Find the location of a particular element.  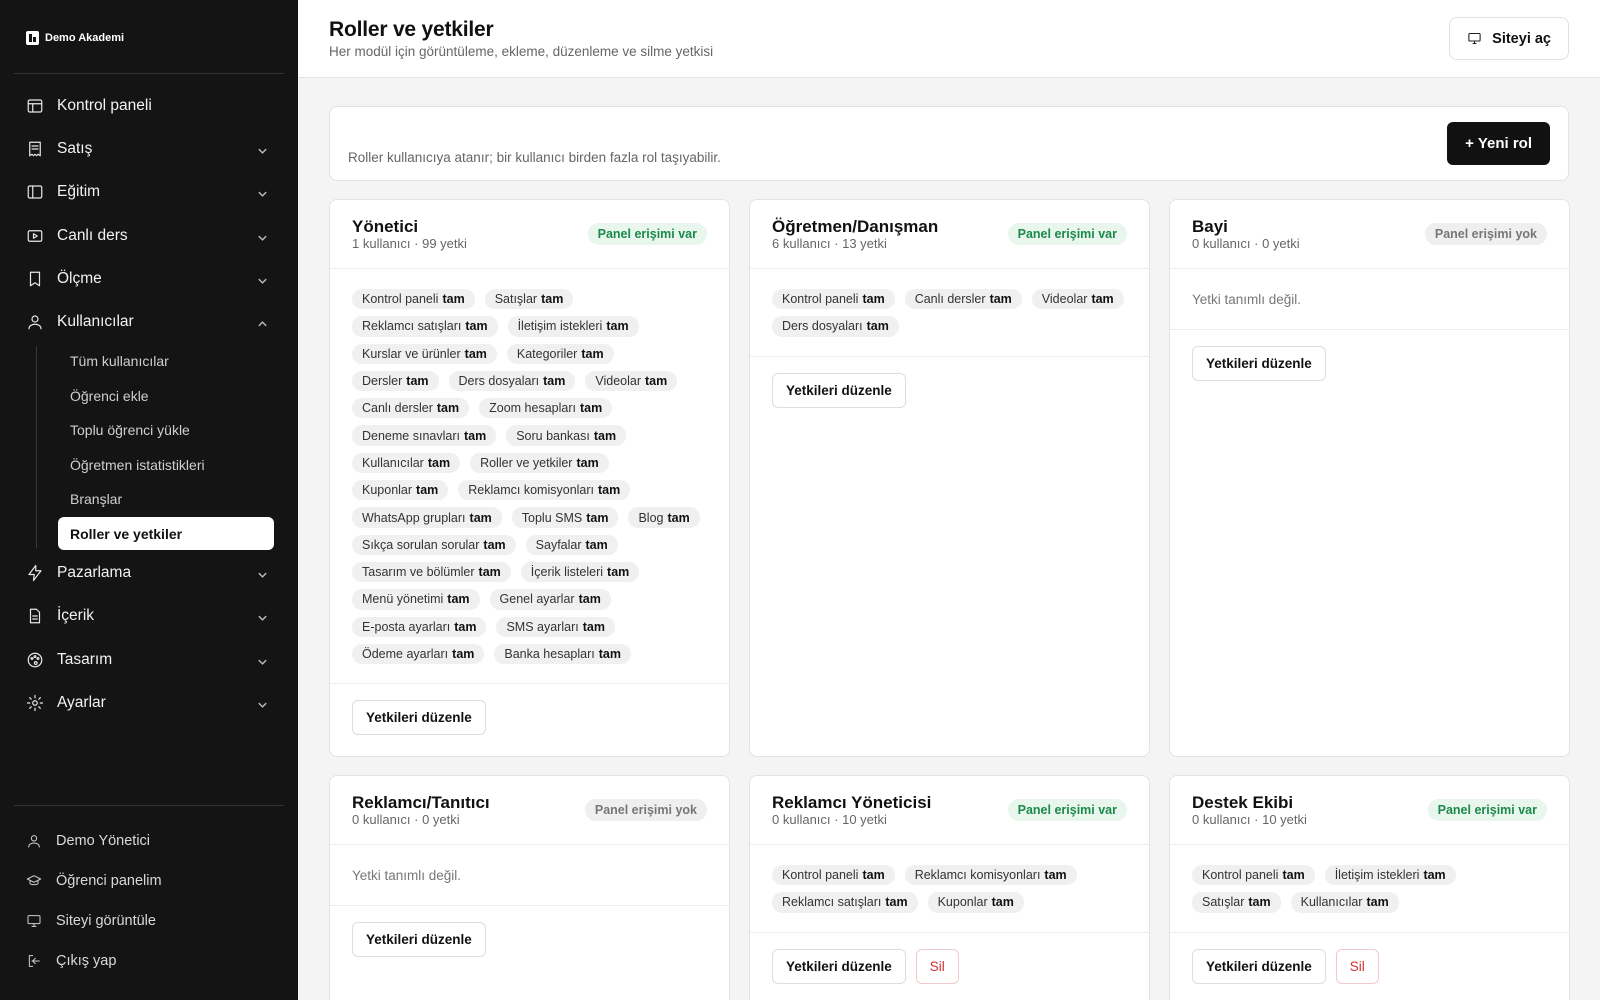

permission-tag: Reklamcı satışları tam is located at coordinates (425, 326).